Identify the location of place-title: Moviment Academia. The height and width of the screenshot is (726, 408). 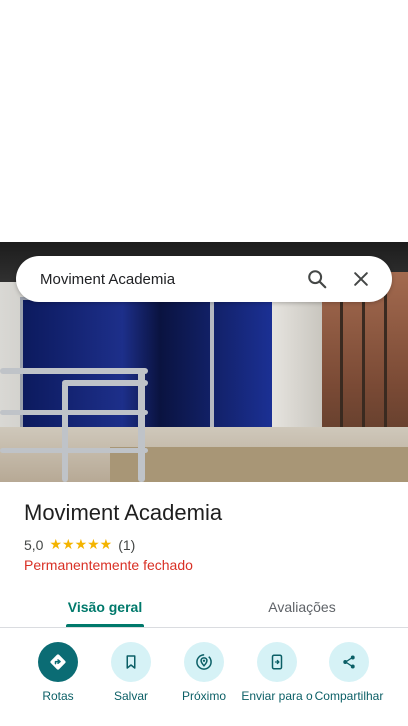
(123, 512).